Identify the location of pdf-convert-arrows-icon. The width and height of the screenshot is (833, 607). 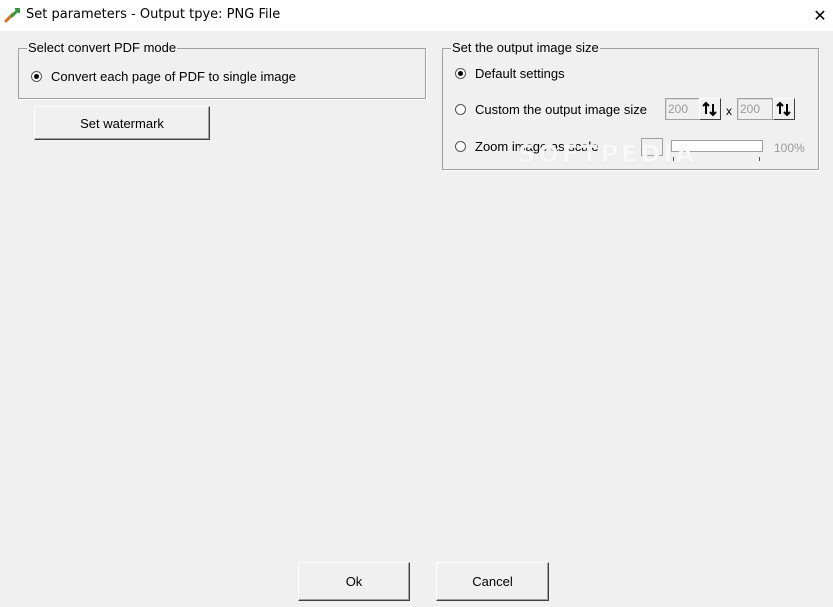
(12, 15).